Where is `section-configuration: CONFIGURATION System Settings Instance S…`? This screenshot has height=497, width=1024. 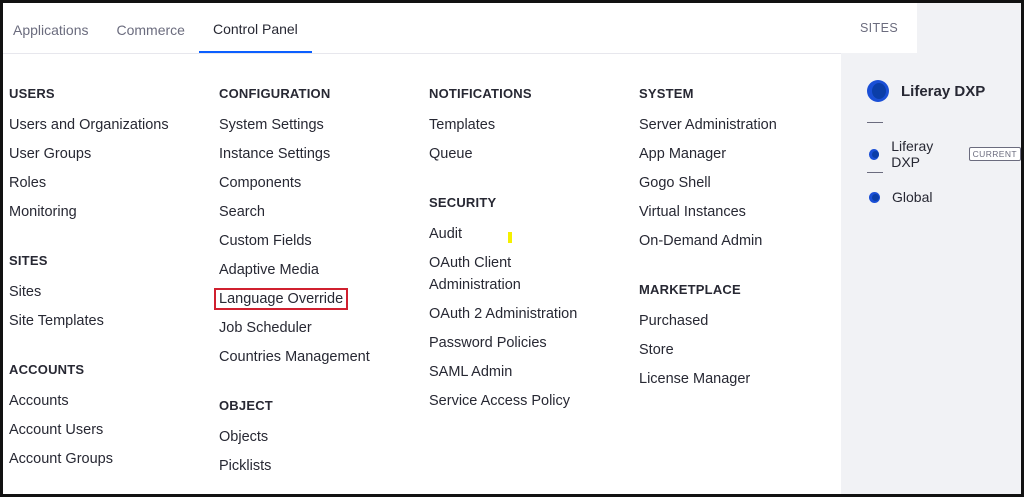
section-configuration: CONFIGURATION System Settings Instance S… is located at coordinates (321, 229).